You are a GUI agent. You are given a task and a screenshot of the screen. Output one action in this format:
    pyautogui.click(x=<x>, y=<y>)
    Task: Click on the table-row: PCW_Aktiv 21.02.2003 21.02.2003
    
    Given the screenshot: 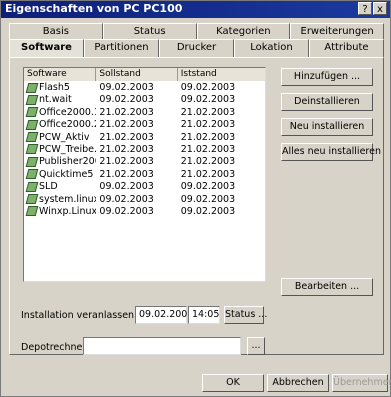 What is the action you would take?
    pyautogui.click(x=144, y=138)
    